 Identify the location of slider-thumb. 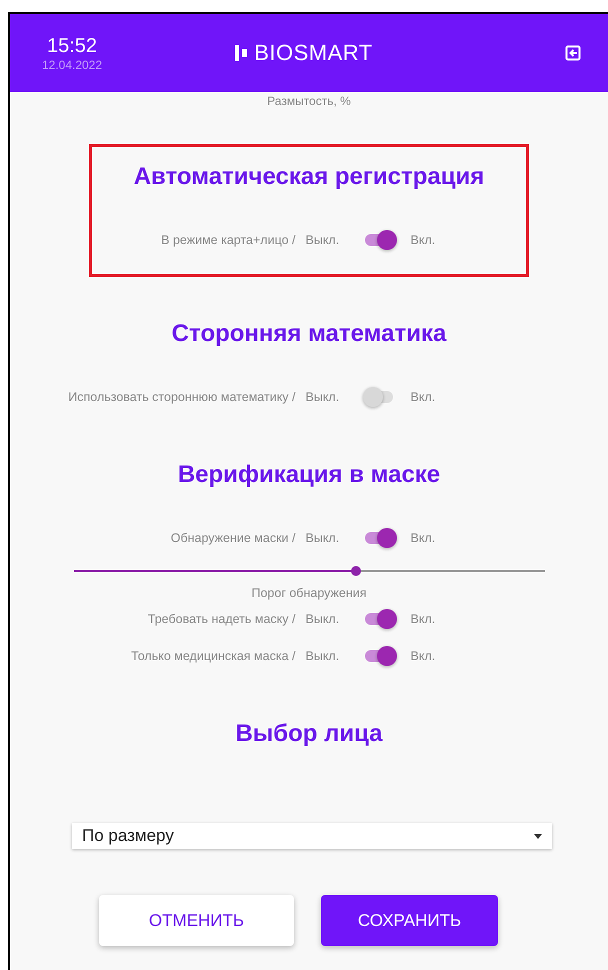
(356, 571).